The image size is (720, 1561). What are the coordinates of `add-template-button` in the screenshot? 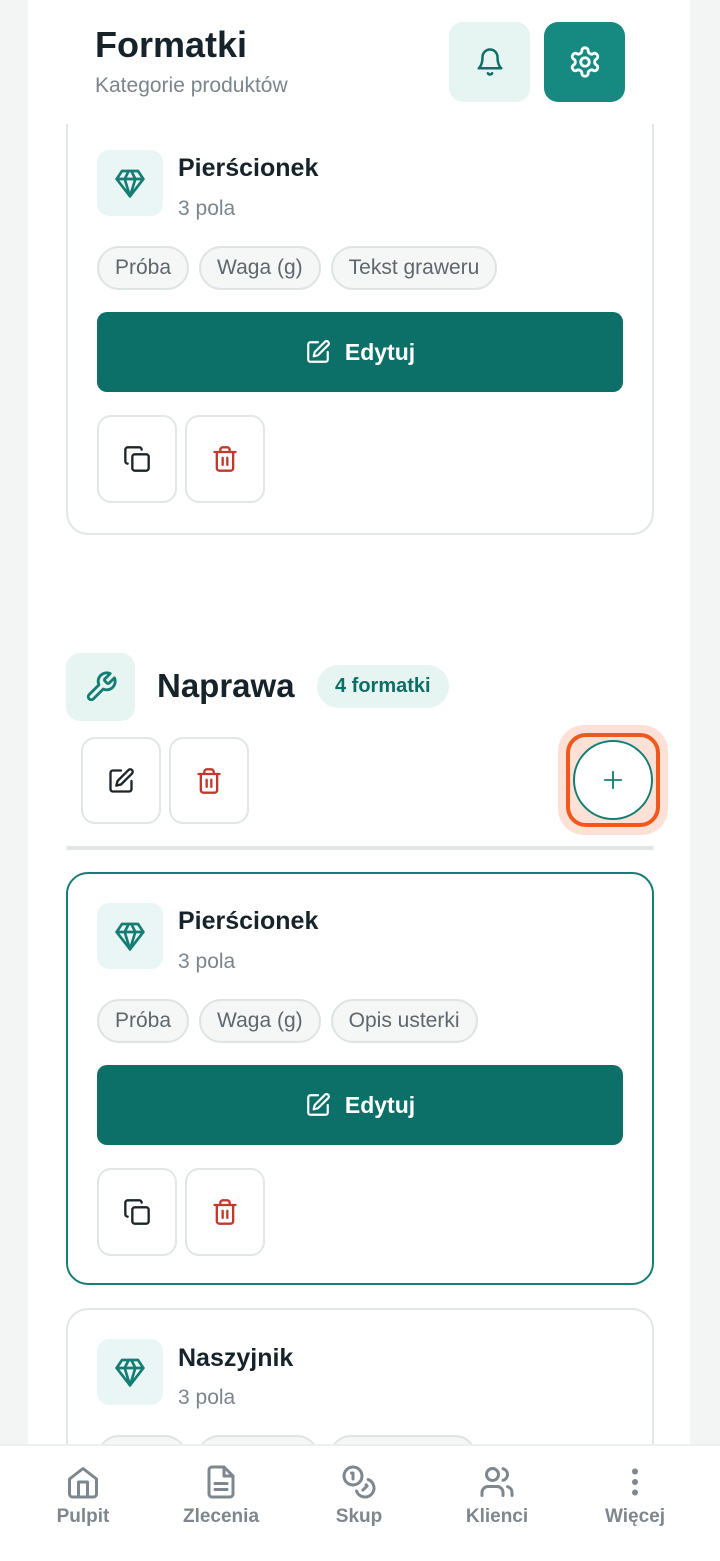 It's located at (613, 780).